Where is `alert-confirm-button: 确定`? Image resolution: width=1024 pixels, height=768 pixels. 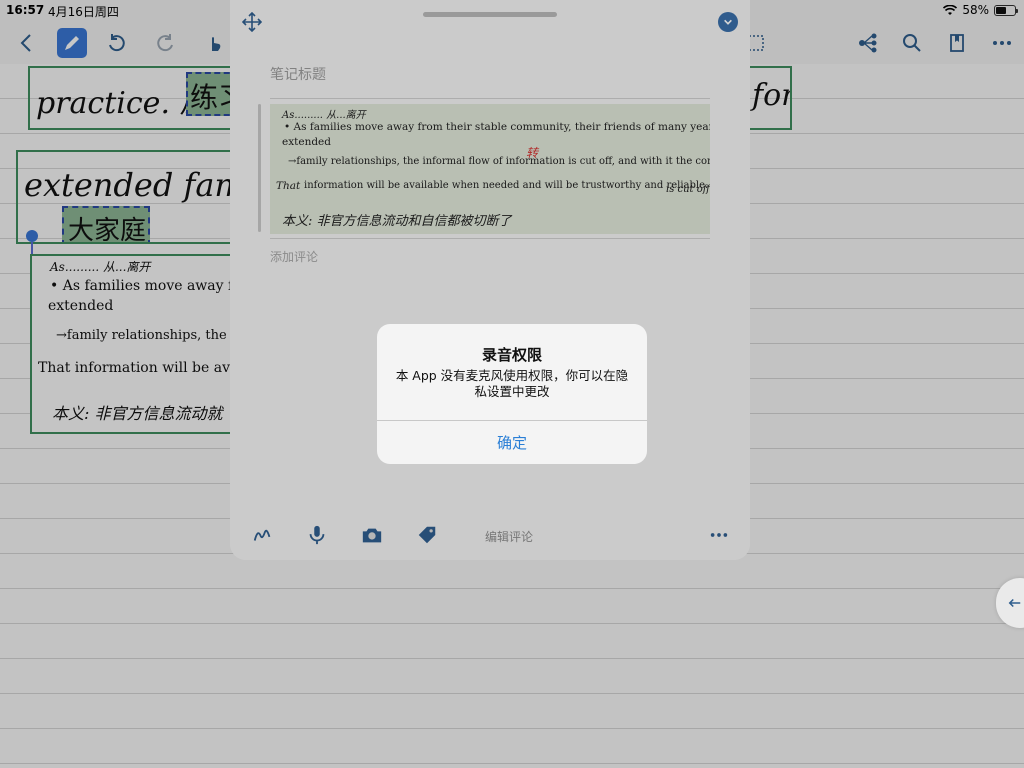 alert-confirm-button: 确定 is located at coordinates (512, 442).